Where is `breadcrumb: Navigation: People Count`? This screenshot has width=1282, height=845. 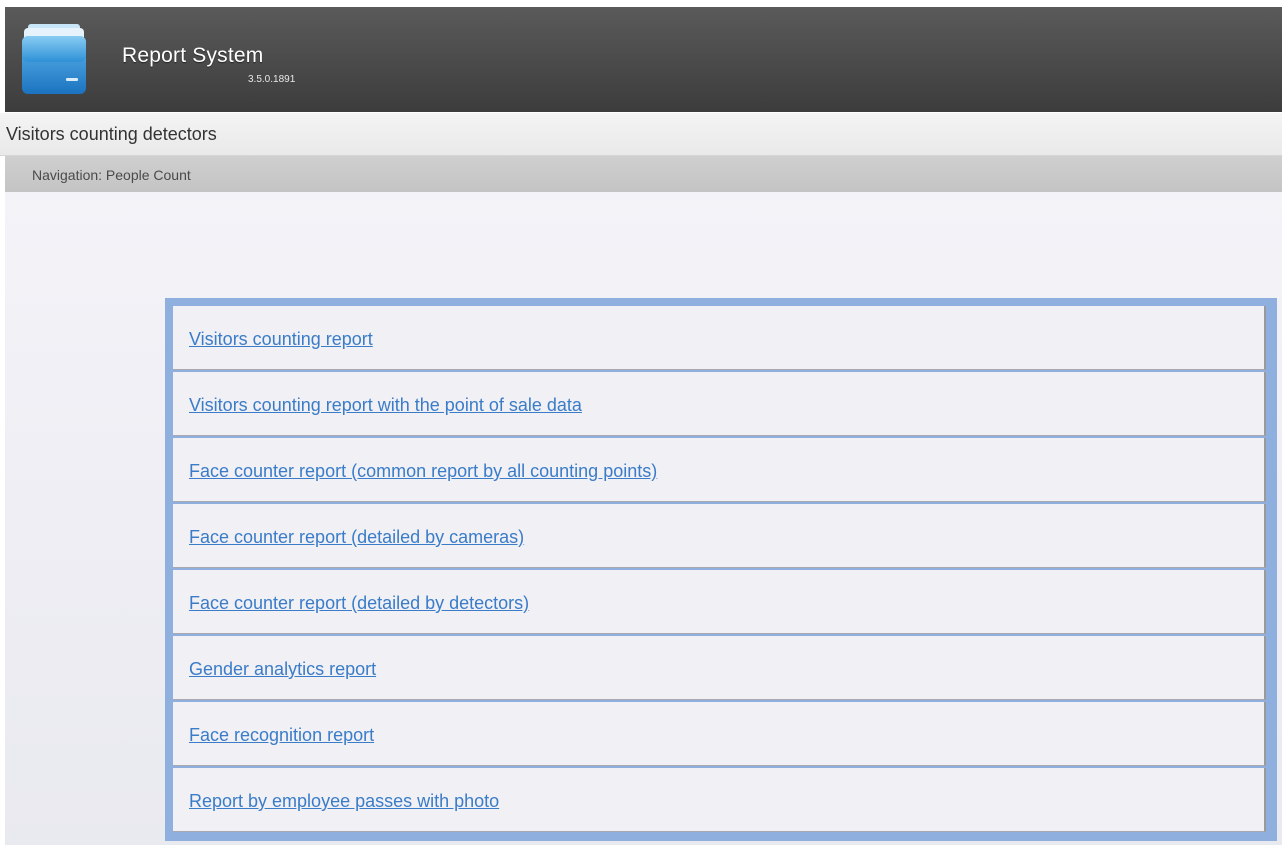
breadcrumb: Navigation: People Count is located at coordinates (643, 174).